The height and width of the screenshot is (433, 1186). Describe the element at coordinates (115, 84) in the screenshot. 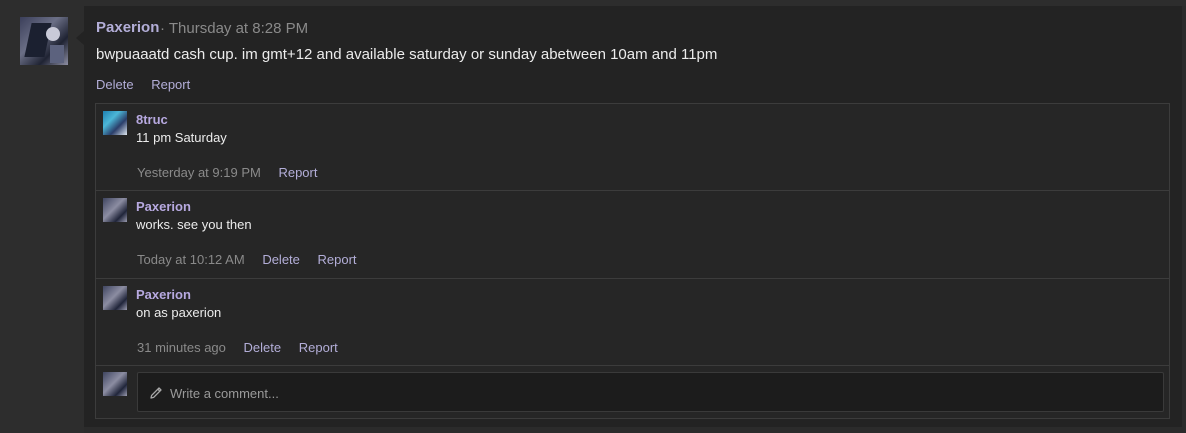

I see `post-delete-button: Delete` at that location.